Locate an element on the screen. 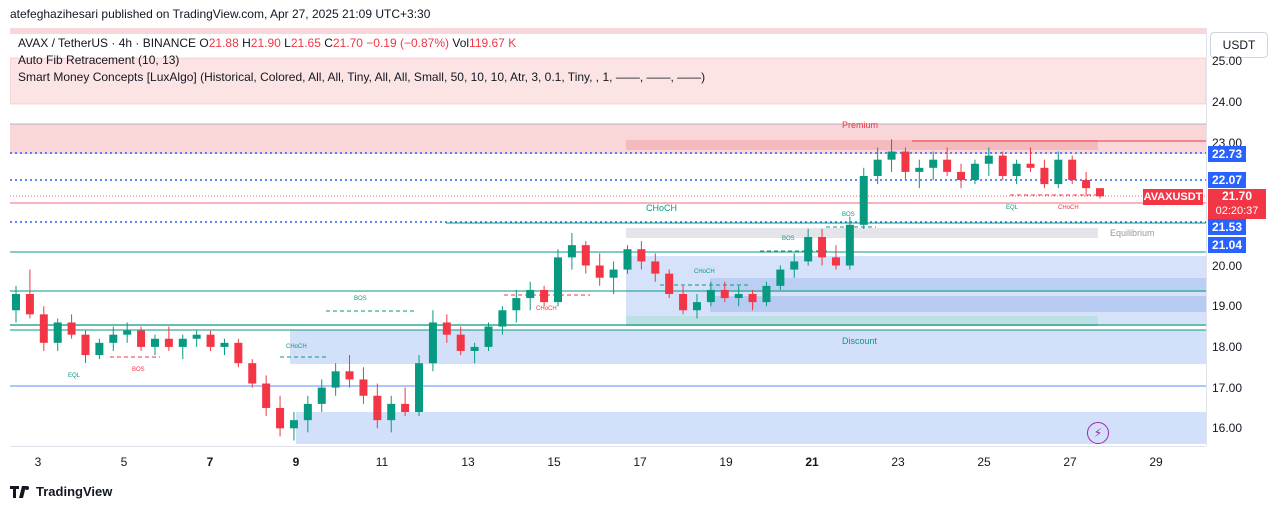 The height and width of the screenshot is (509, 1281). brand-name: TradingView is located at coordinates (74, 491).